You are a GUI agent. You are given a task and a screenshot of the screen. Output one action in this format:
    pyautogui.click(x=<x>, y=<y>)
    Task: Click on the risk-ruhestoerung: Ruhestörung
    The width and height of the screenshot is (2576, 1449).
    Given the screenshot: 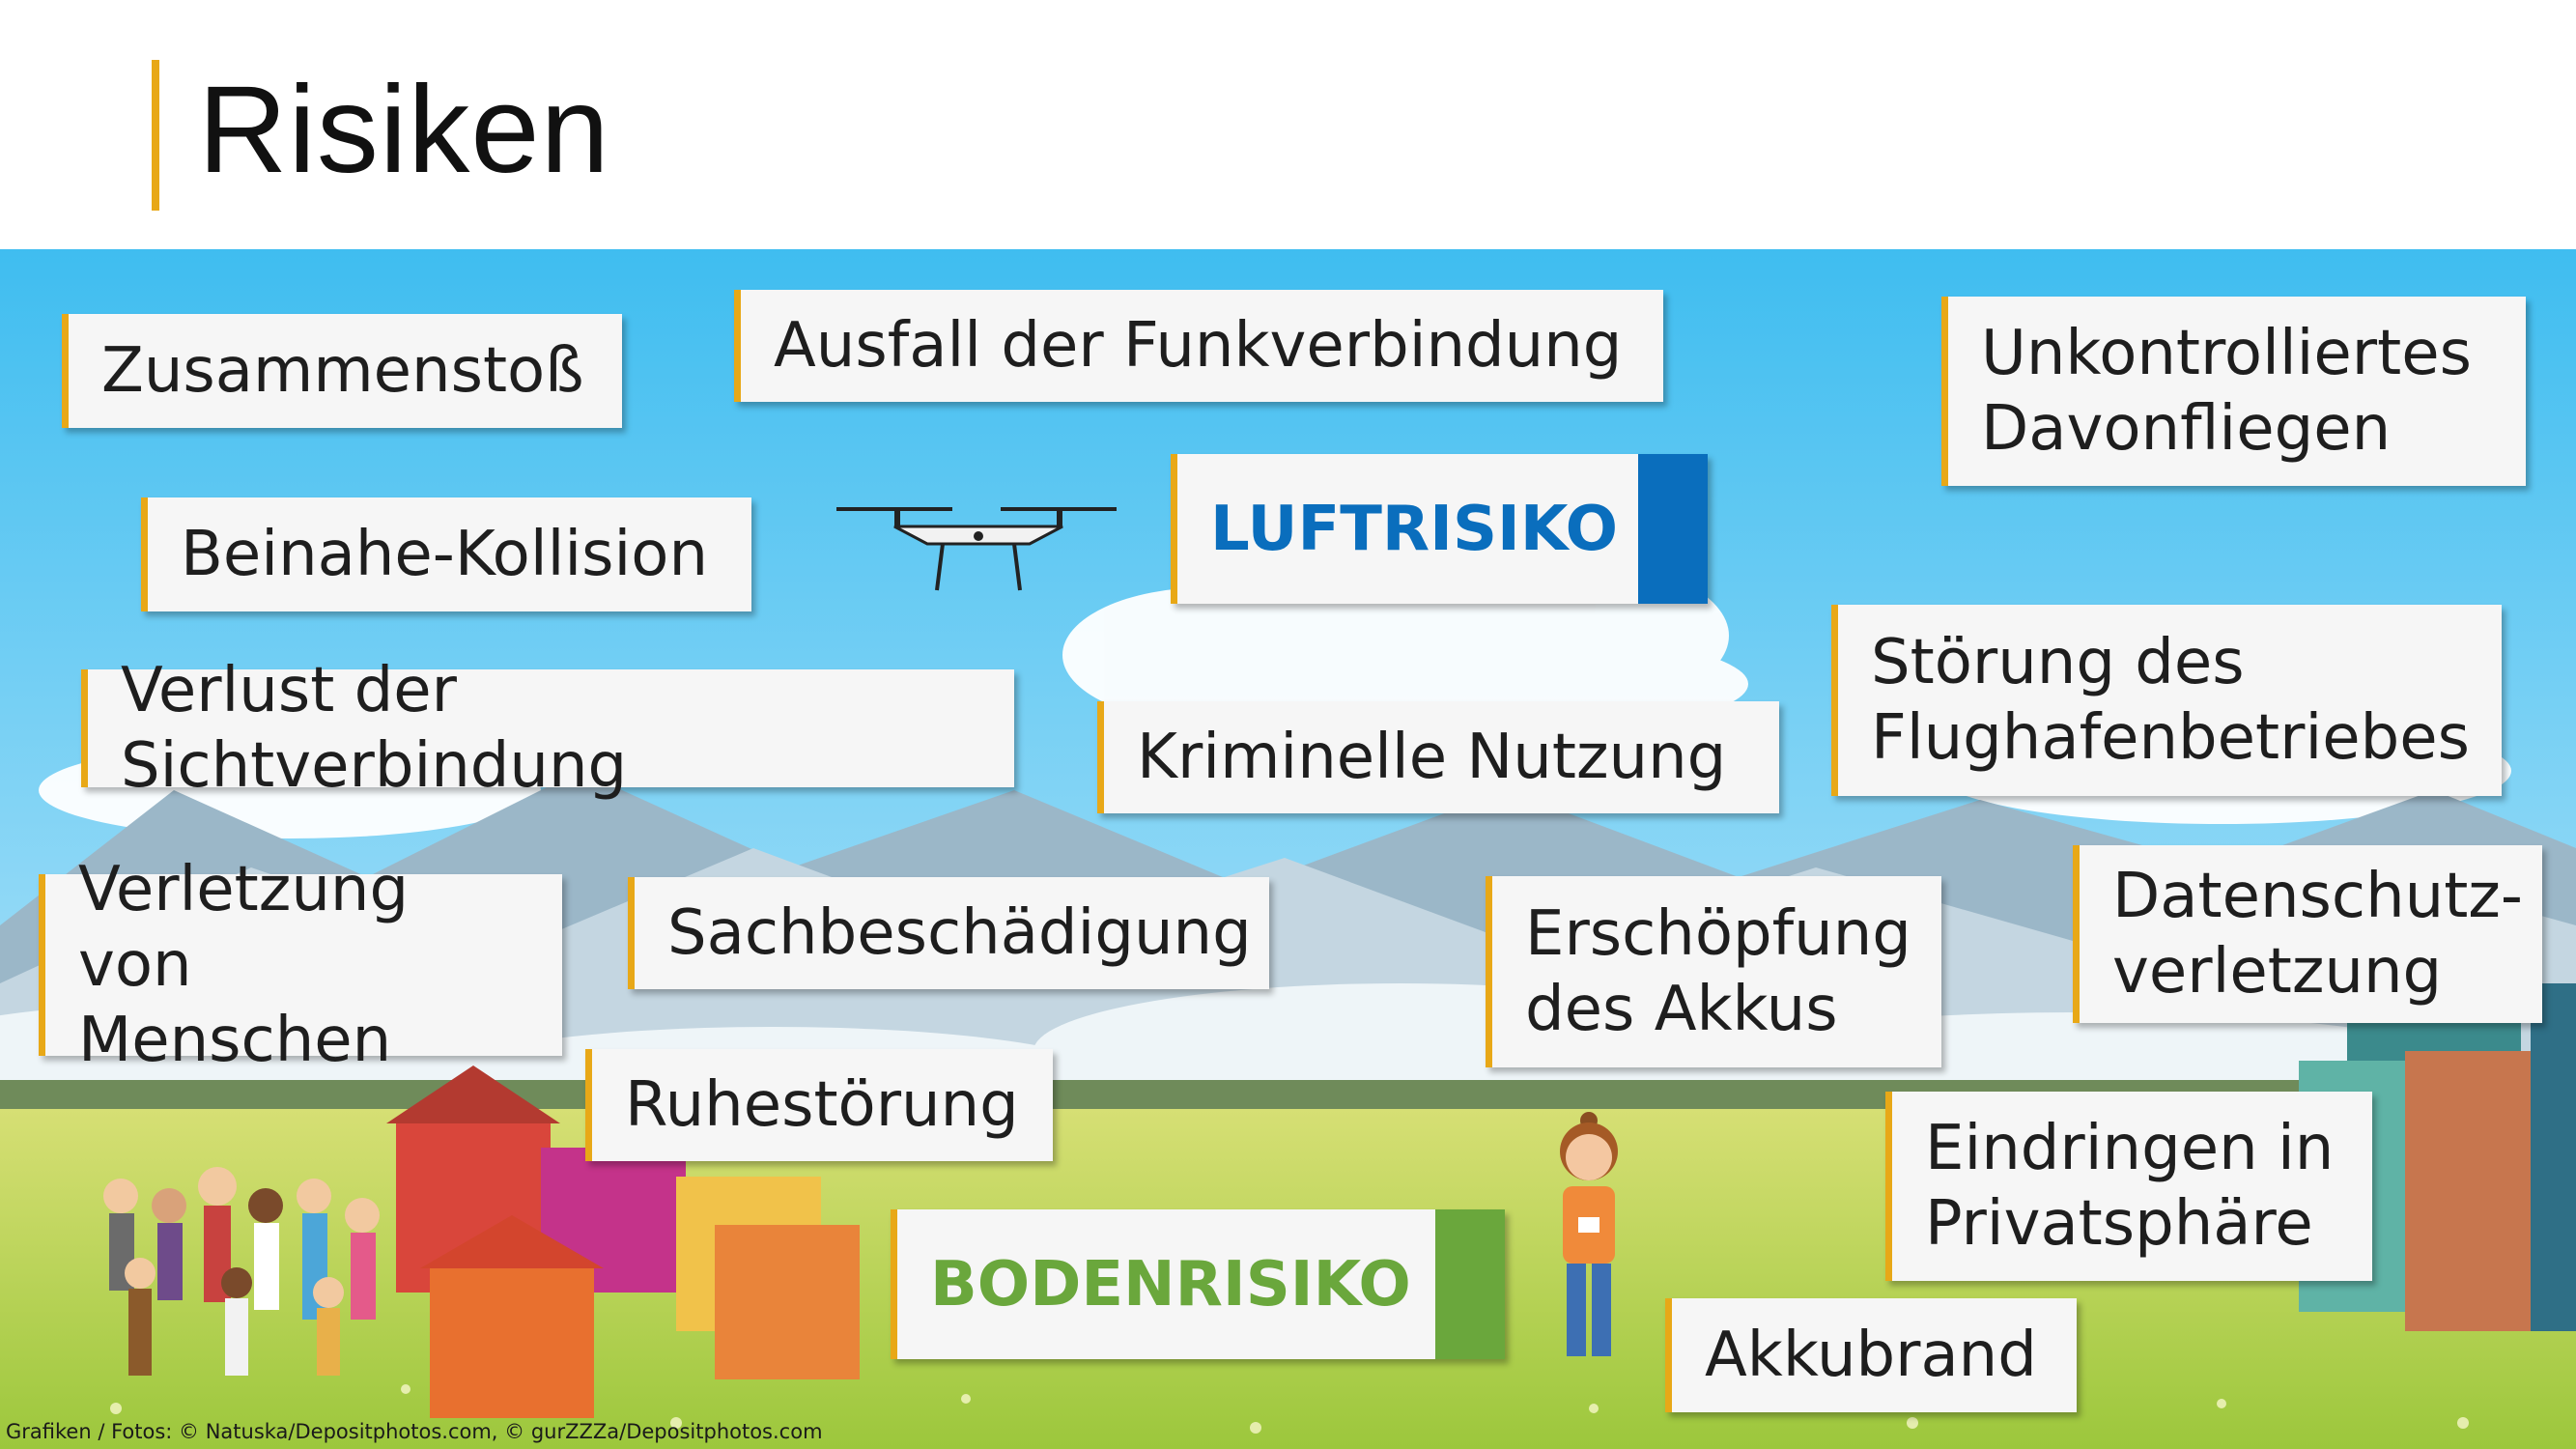 What is the action you would take?
    pyautogui.click(x=819, y=1105)
    